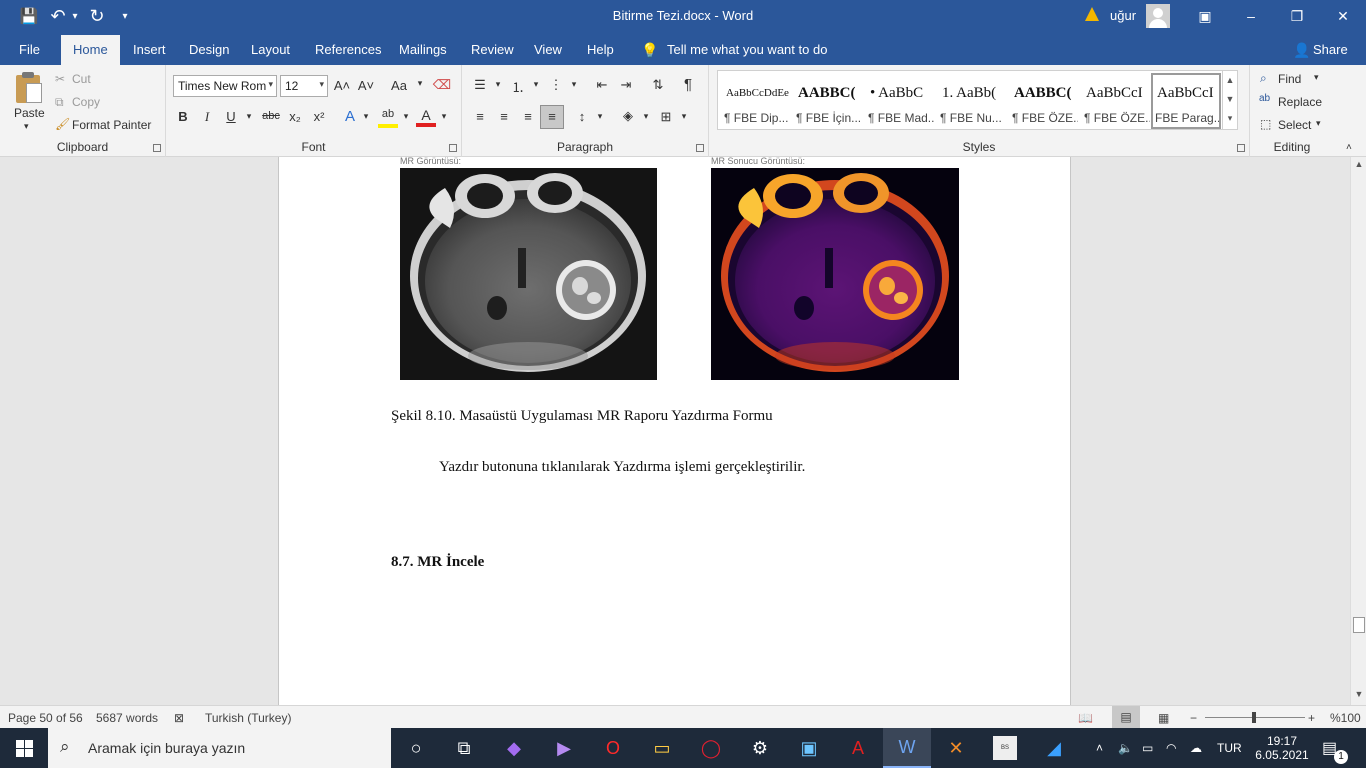 Image resolution: width=1366 pixels, height=768 pixels. I want to click on shrink-font-icon: A˅, so click(366, 85).